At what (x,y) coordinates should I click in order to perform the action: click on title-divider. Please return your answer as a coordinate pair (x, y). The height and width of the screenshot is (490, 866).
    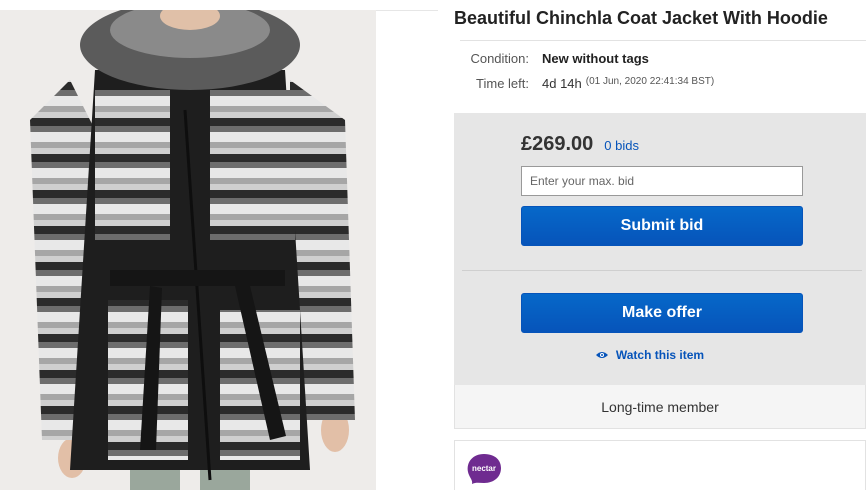
    Looking at the image, I should click on (663, 40).